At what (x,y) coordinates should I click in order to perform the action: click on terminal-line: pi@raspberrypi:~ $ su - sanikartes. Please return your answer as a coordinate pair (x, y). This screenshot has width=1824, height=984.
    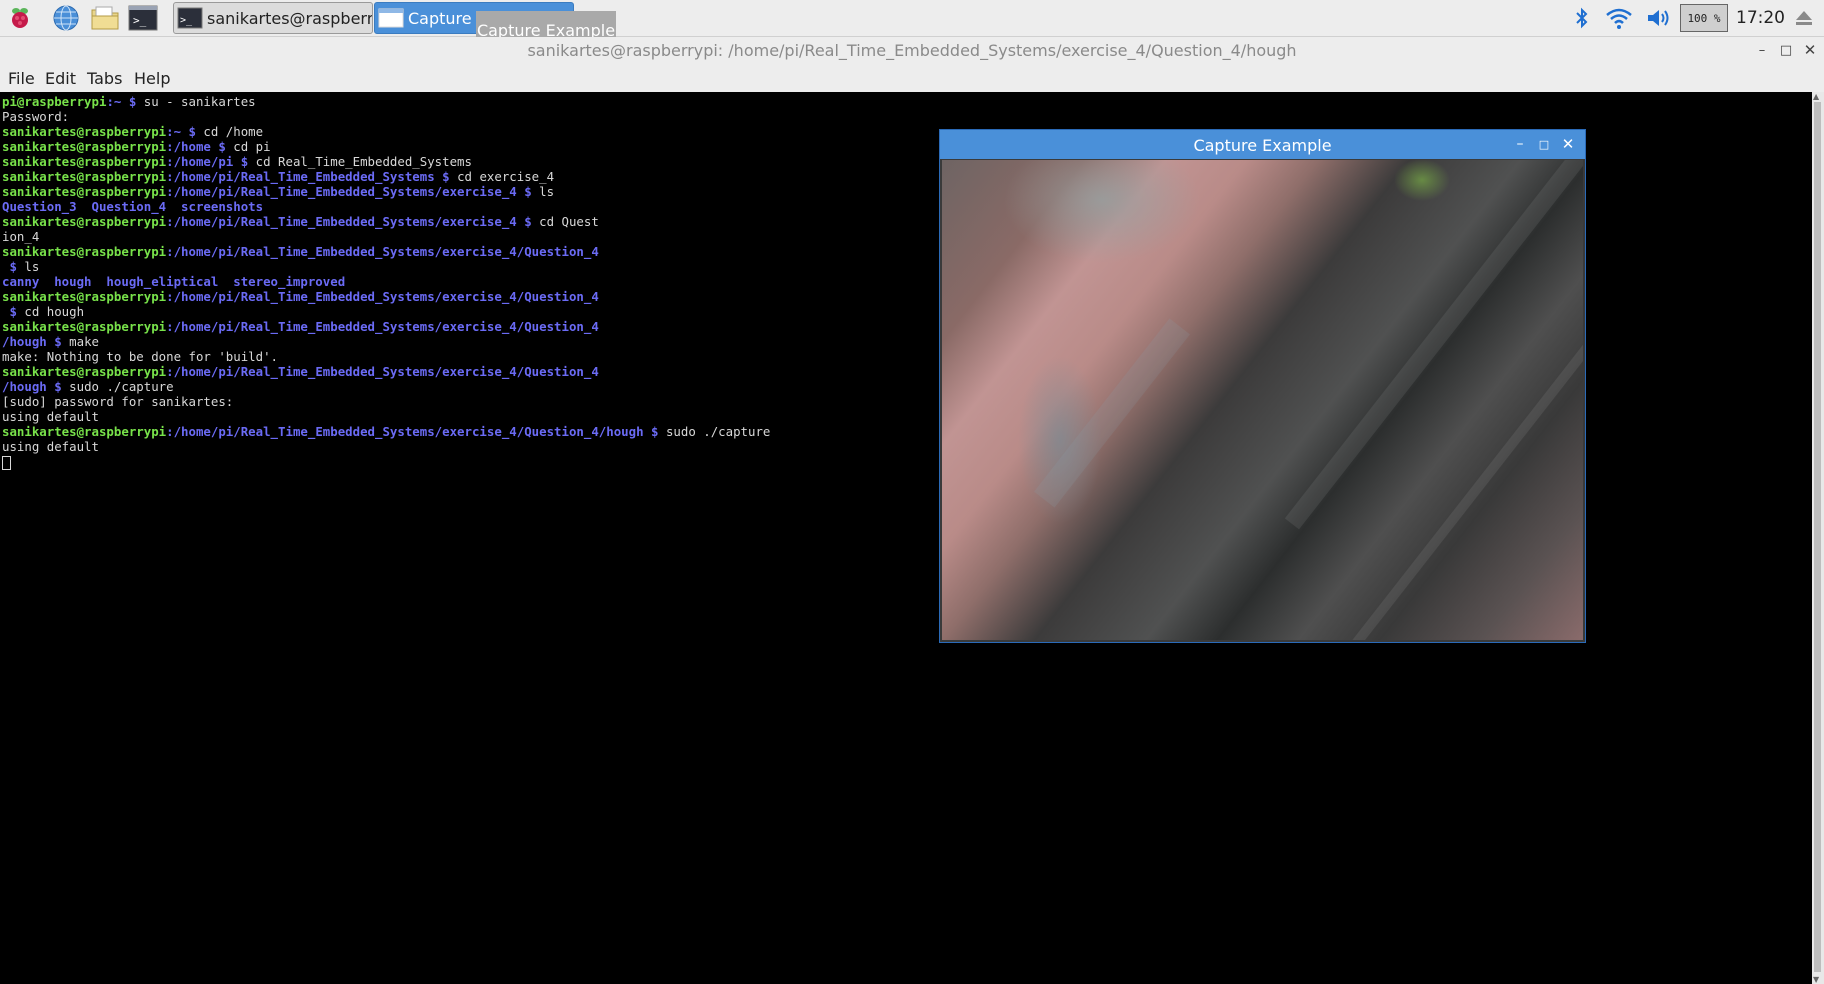
    Looking at the image, I should click on (386, 101).